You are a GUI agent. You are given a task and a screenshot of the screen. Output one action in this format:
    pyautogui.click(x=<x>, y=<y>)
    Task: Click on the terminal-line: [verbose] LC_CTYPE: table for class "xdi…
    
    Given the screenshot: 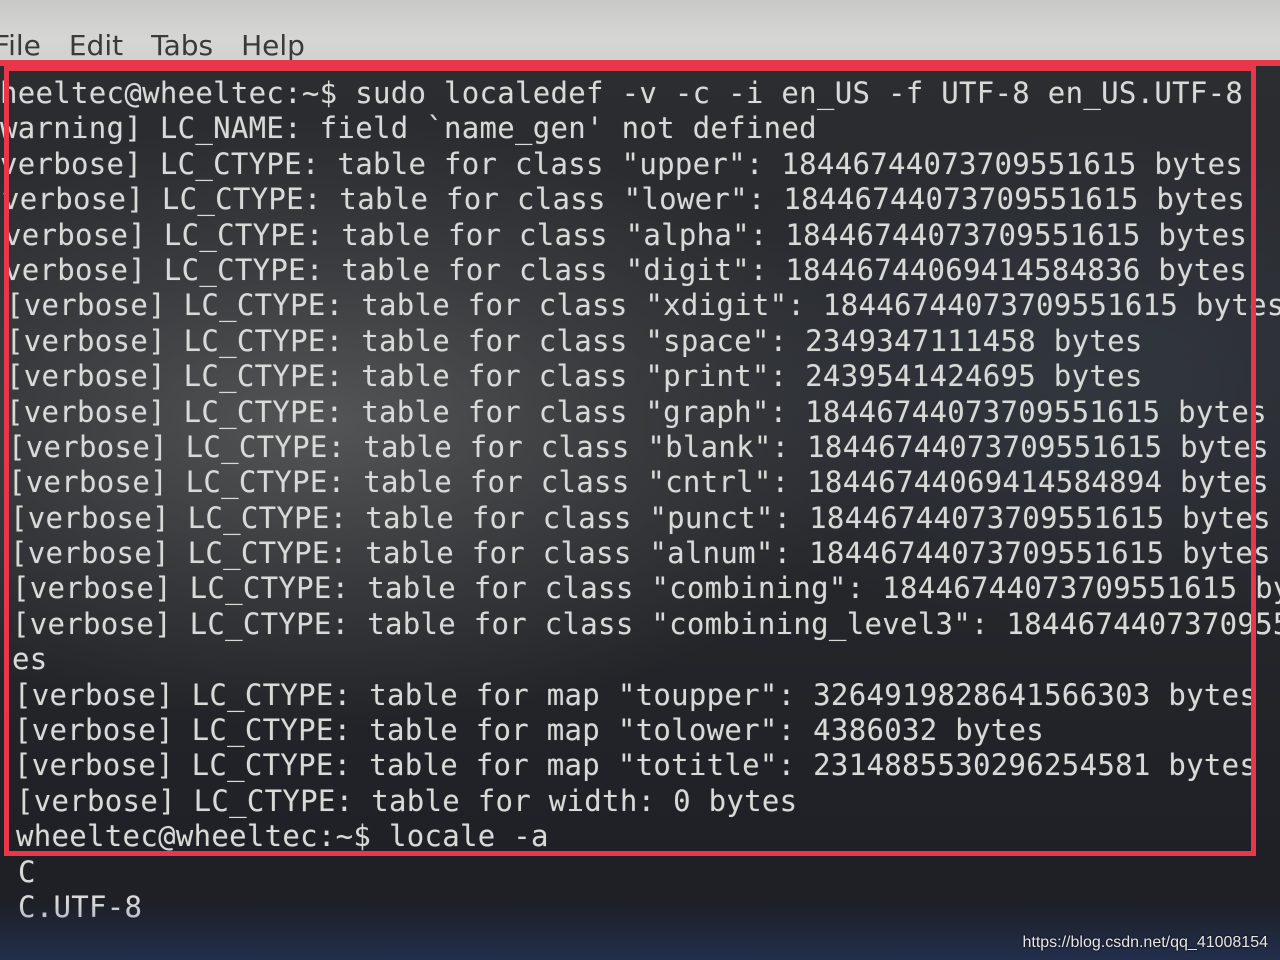 What is the action you would take?
    pyautogui.click(x=643, y=305)
    